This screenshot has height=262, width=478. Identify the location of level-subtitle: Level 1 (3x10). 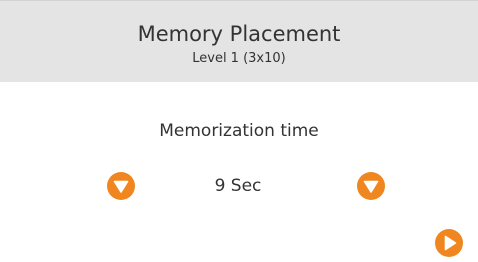
(239, 58).